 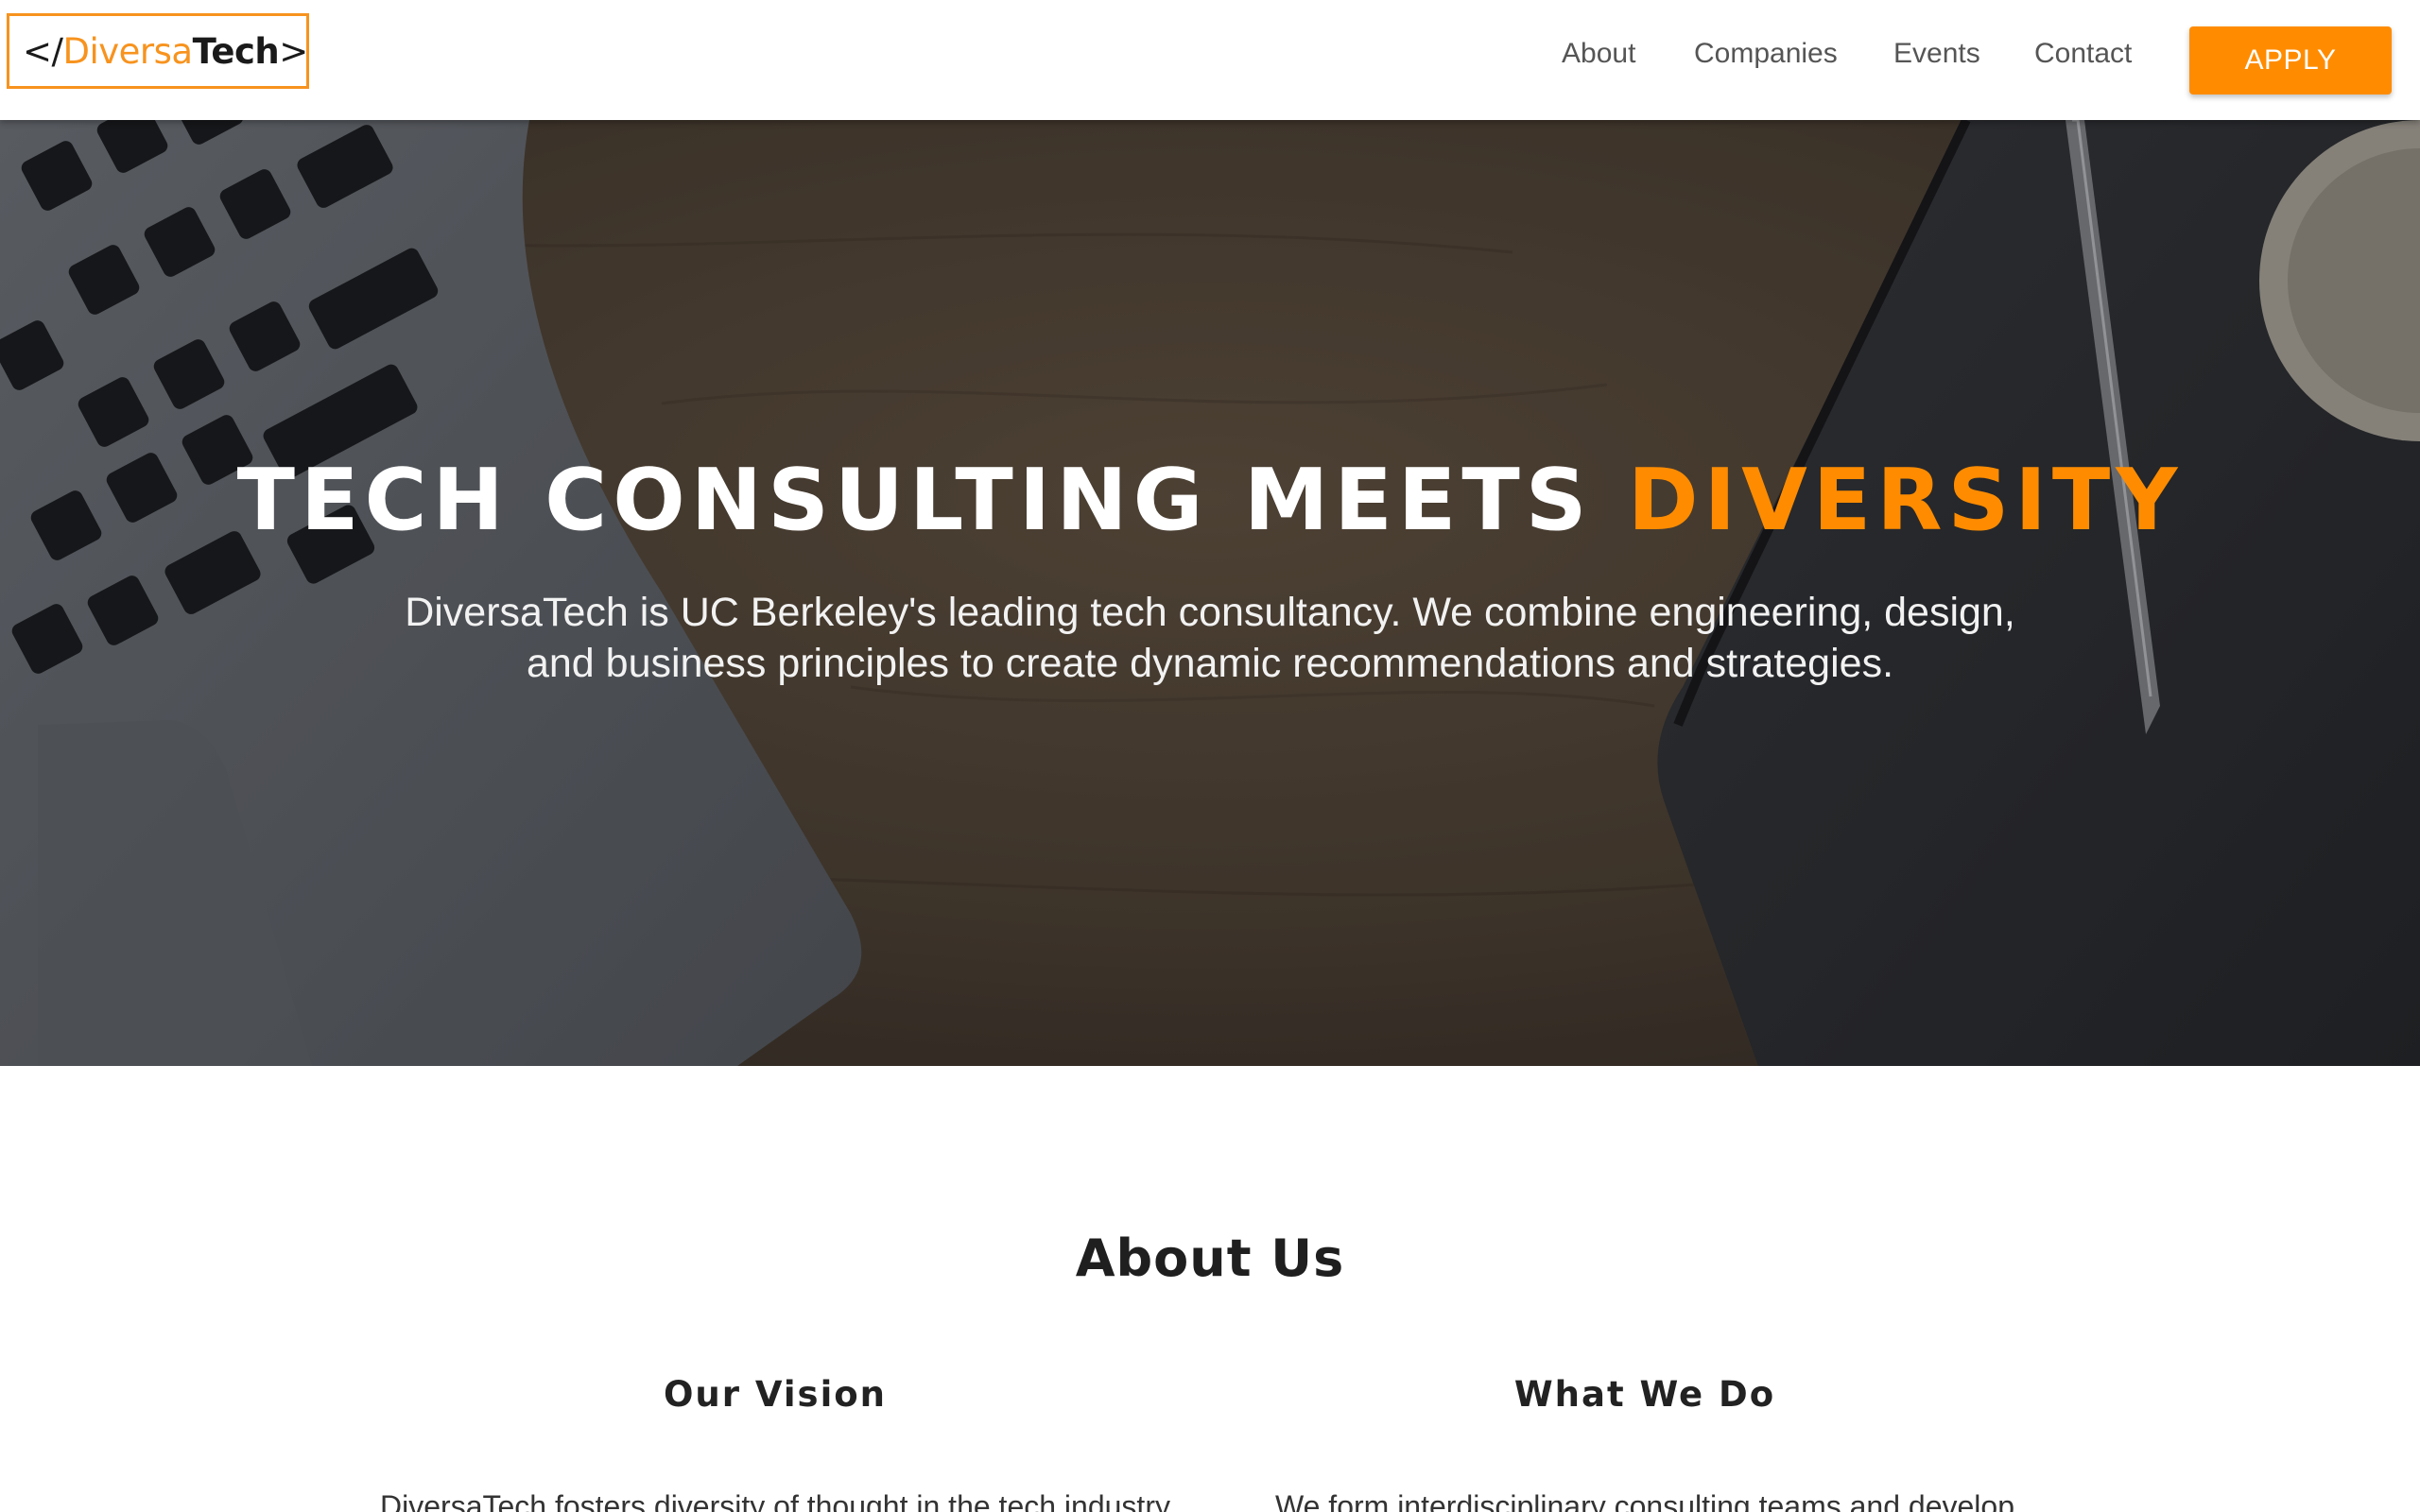 I want to click on hero-title: TECH CONSULTING MEETS DIVERSITY, so click(x=1210, y=500).